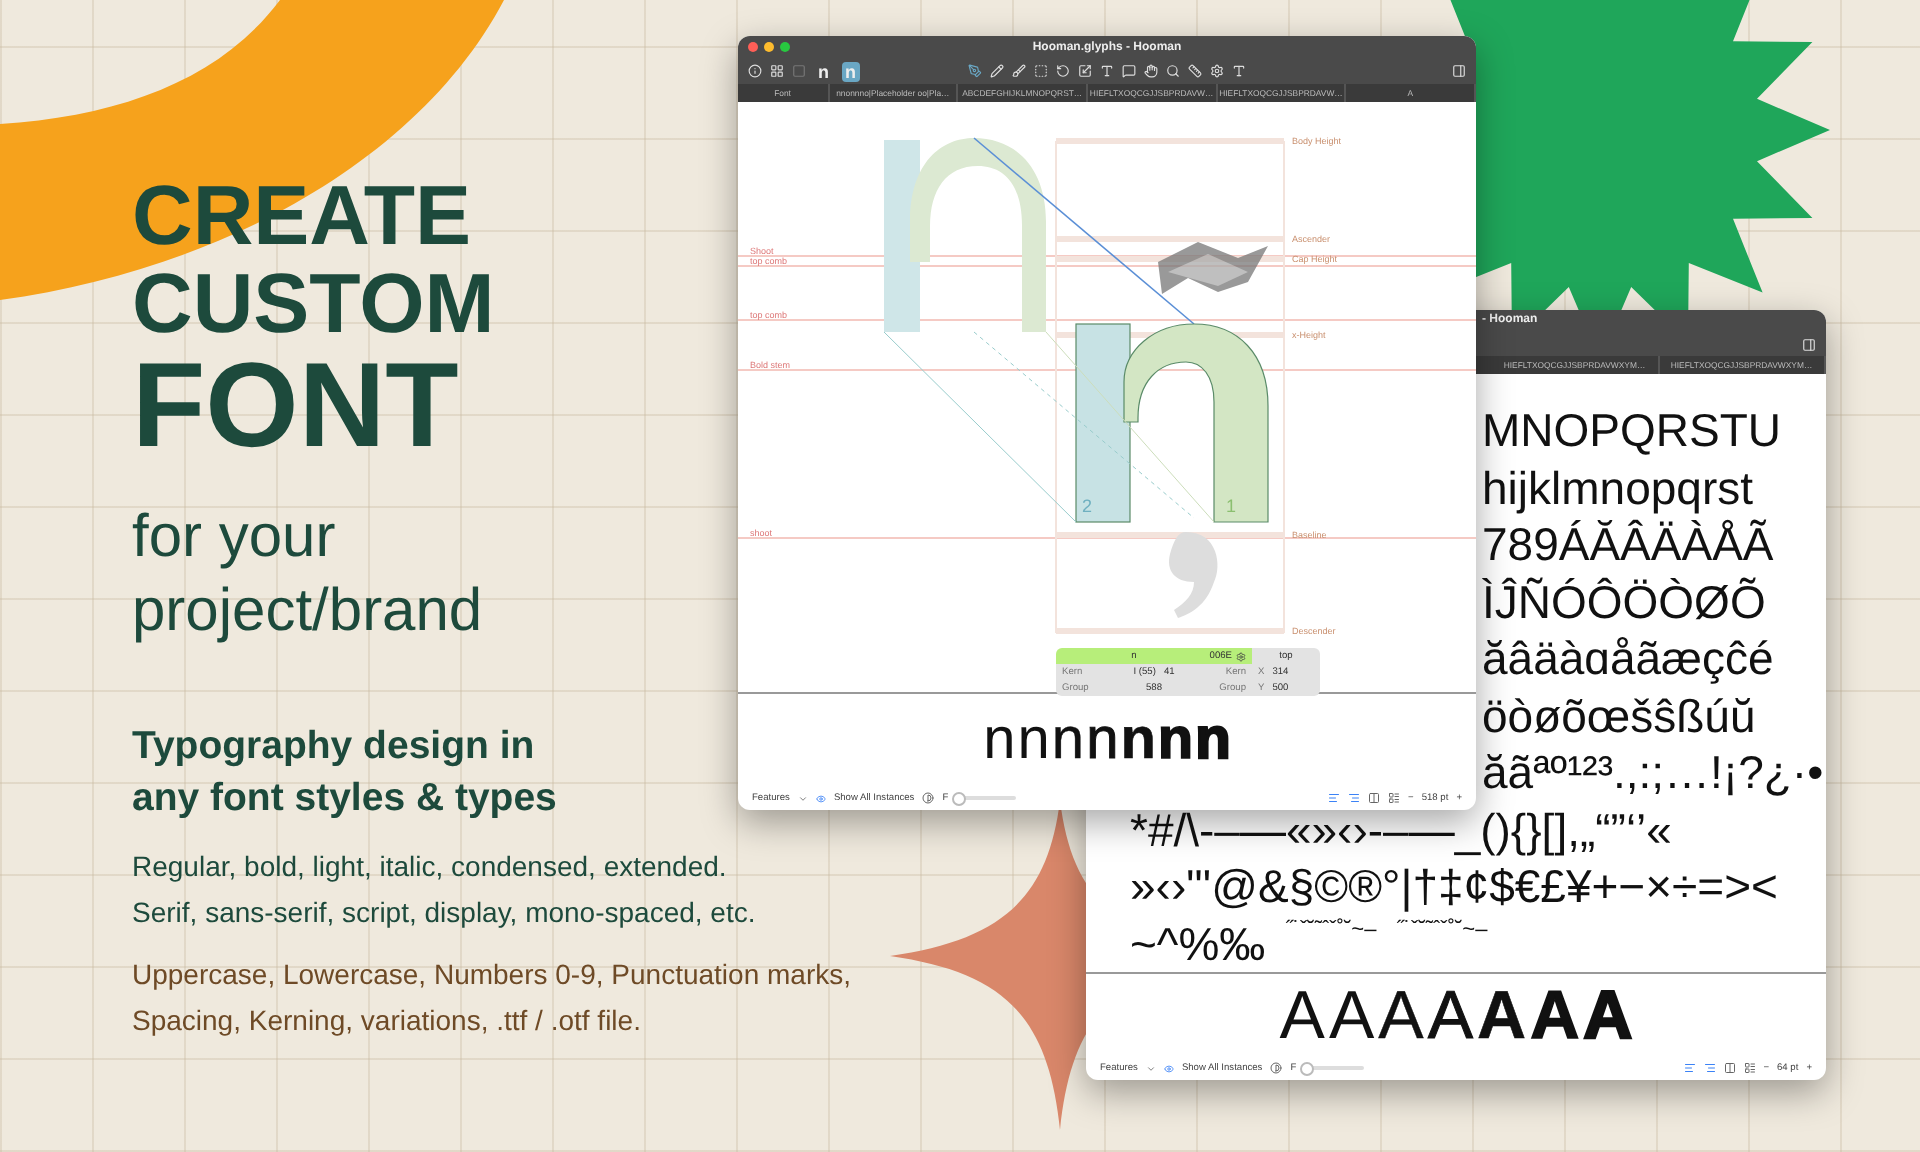 This screenshot has width=1920, height=1152. What do you see at coordinates (307, 612) in the screenshot?
I see `hero-subtitle: project/brand` at bounding box center [307, 612].